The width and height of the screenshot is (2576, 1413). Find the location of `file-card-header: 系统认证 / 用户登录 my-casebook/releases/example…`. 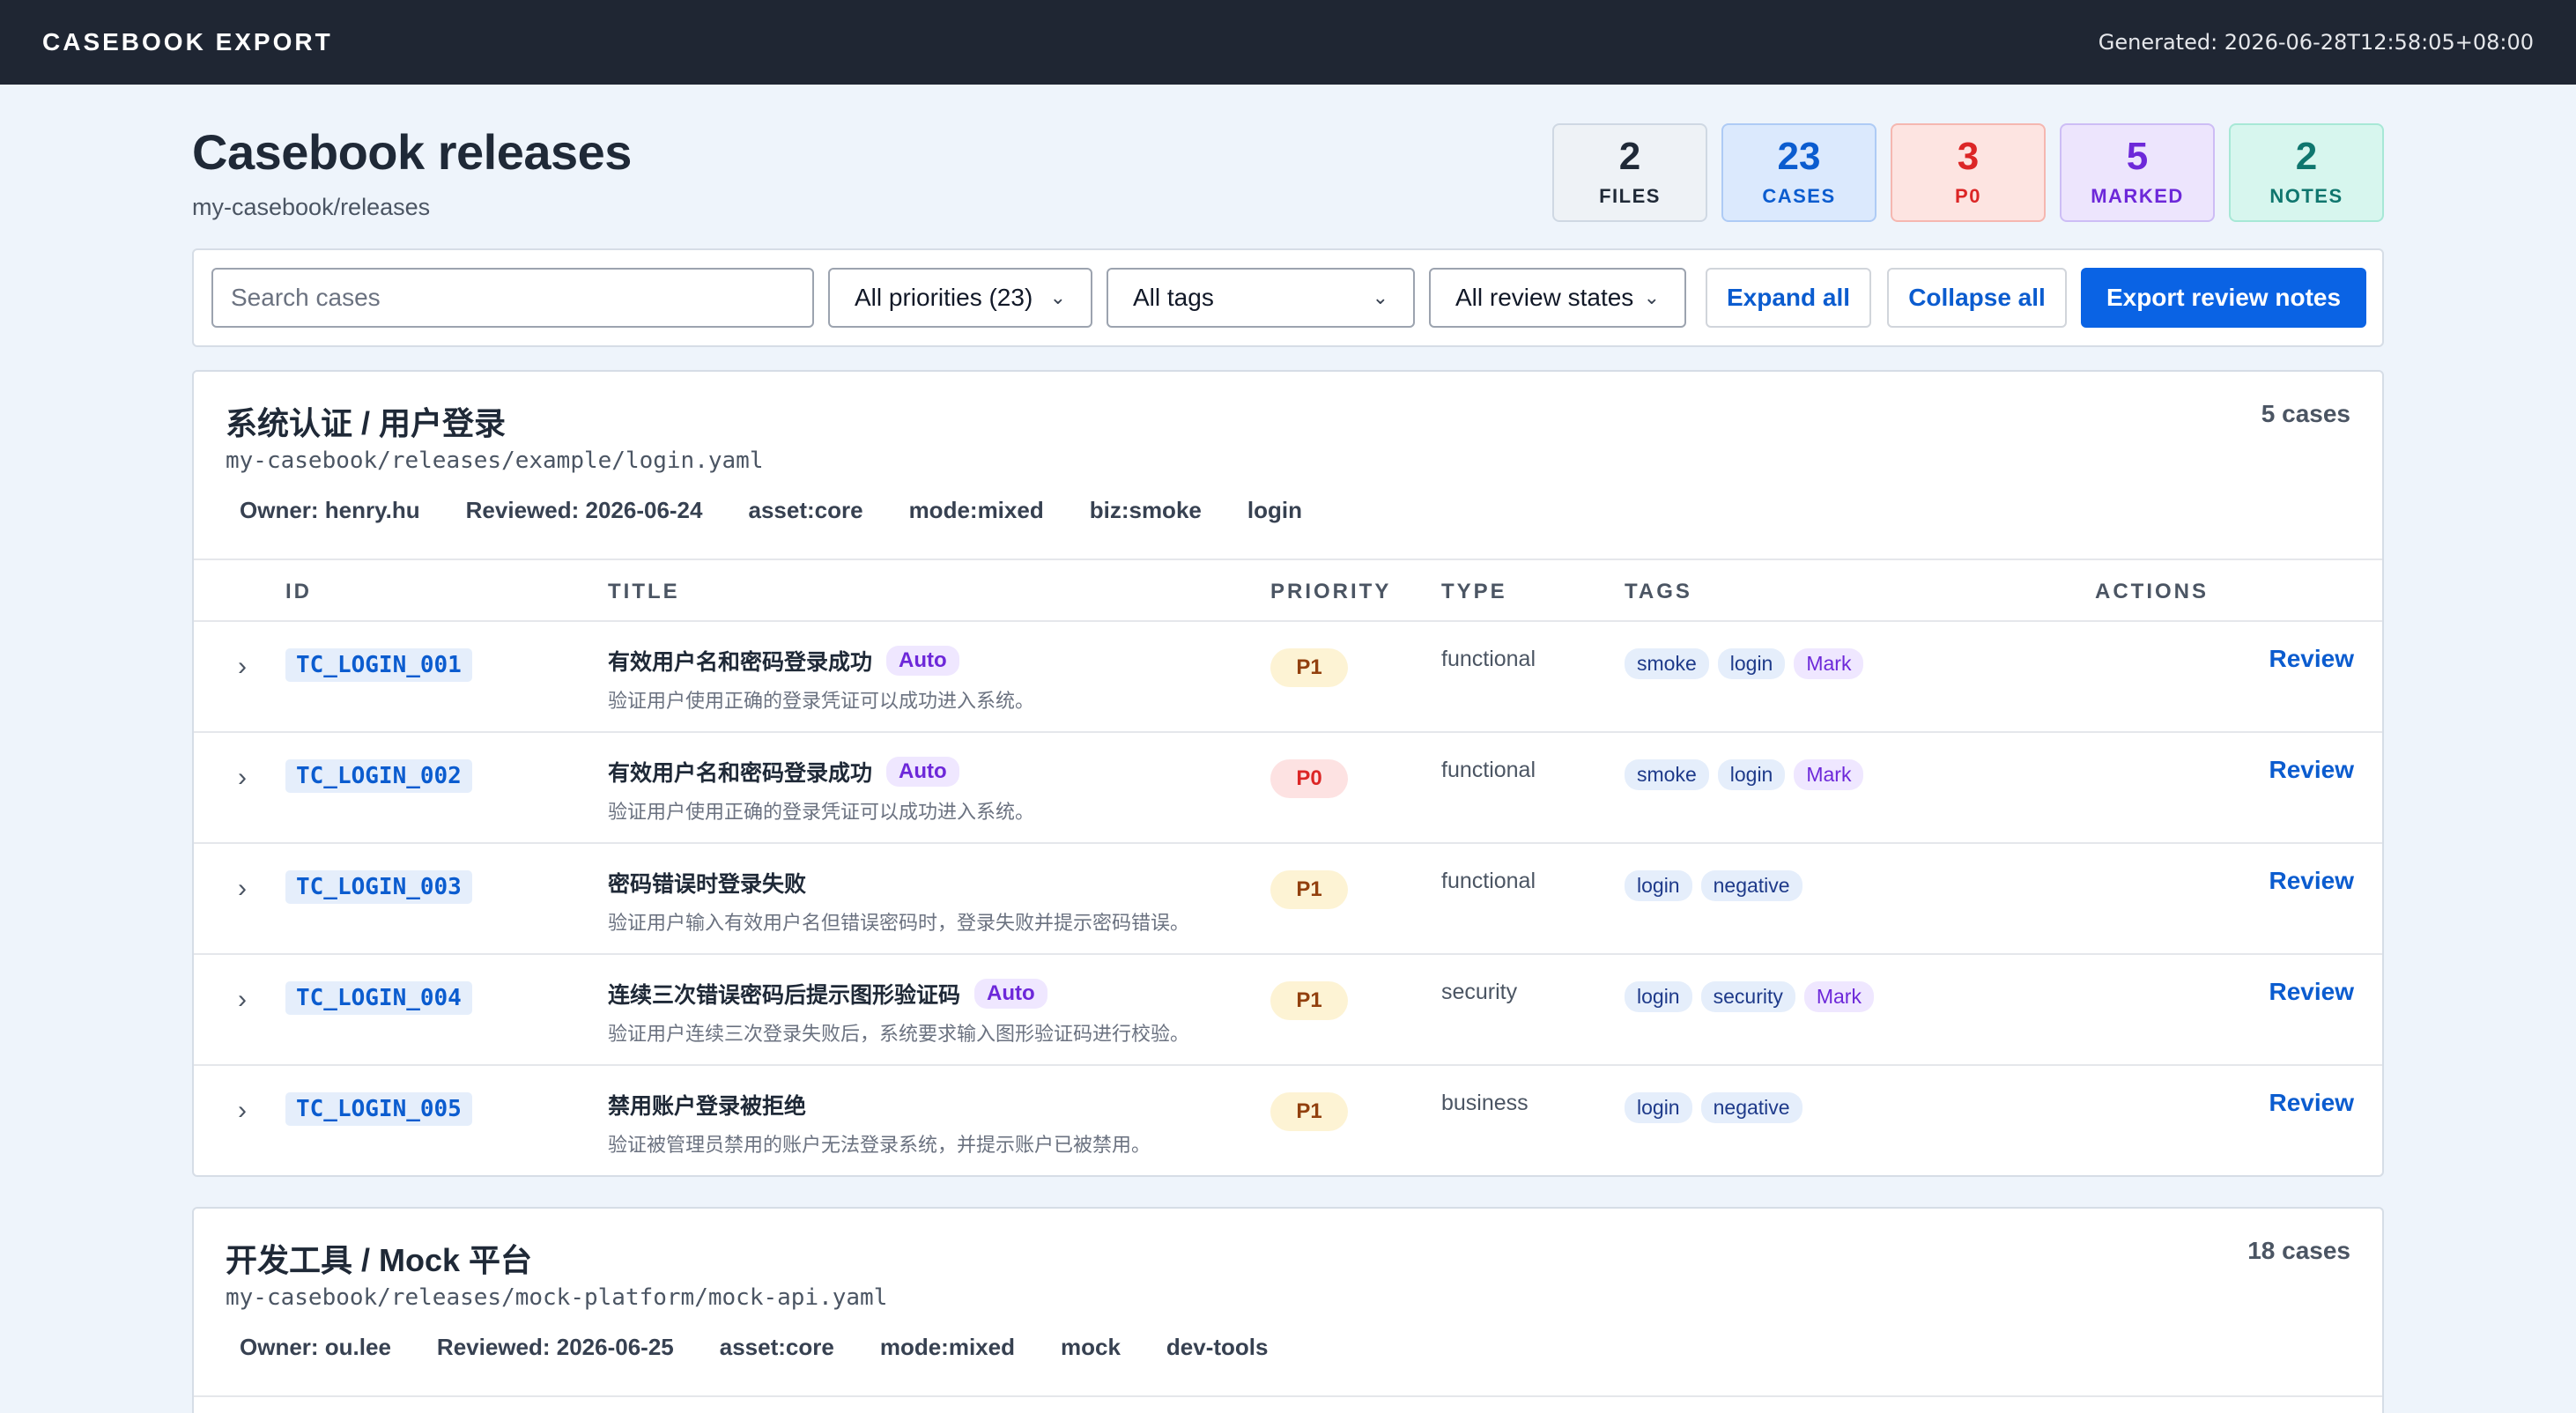

file-card-header: 系统认证 / 用户登录 my-casebook/releases/example… is located at coordinates (1288, 466).